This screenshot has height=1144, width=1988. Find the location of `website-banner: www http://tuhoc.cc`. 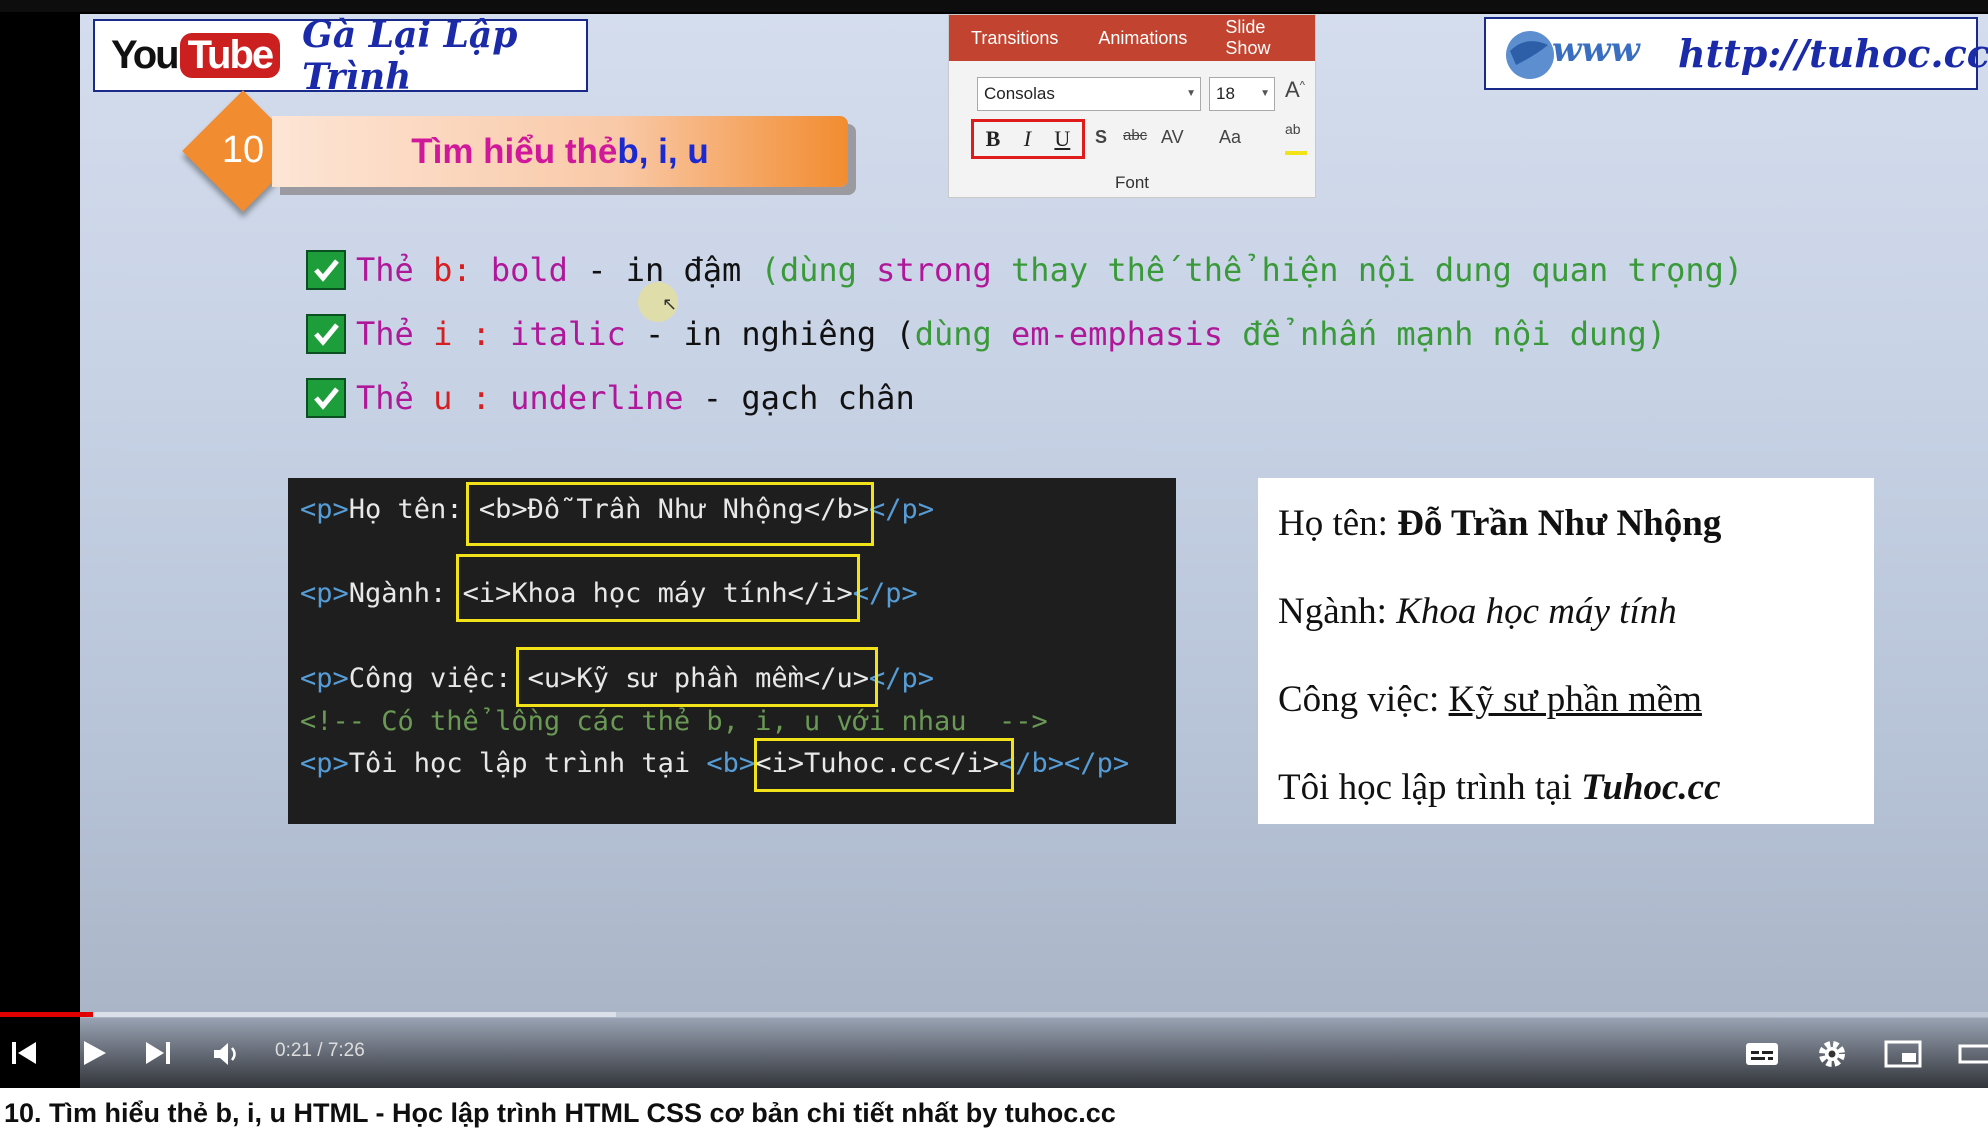

website-banner: www http://tuhoc.cc is located at coordinates (1736, 53).